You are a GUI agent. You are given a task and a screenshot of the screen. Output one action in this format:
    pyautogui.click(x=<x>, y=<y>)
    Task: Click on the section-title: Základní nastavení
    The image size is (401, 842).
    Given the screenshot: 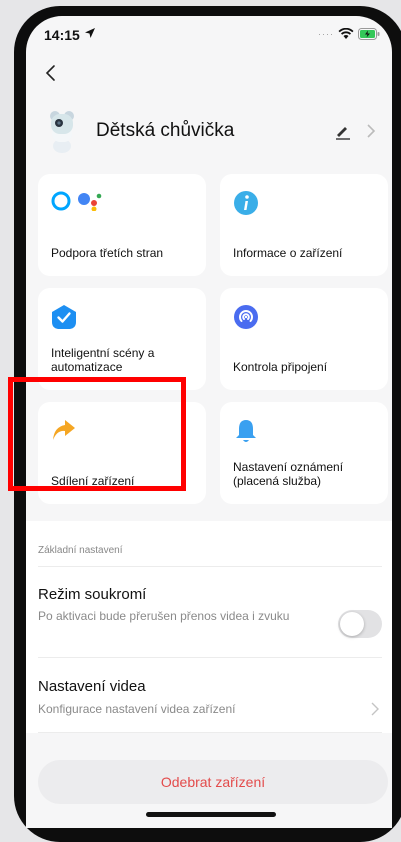 What is the action you would take?
    pyautogui.click(x=80, y=550)
    